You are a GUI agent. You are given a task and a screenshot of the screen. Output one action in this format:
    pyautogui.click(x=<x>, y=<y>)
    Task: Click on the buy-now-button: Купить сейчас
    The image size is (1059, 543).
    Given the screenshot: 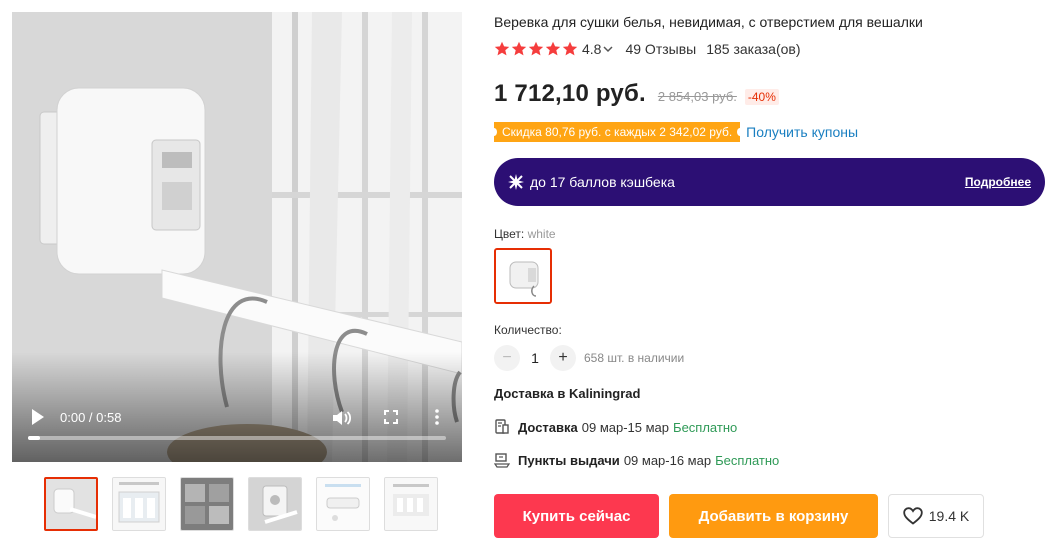 What is the action you would take?
    pyautogui.click(x=576, y=516)
    